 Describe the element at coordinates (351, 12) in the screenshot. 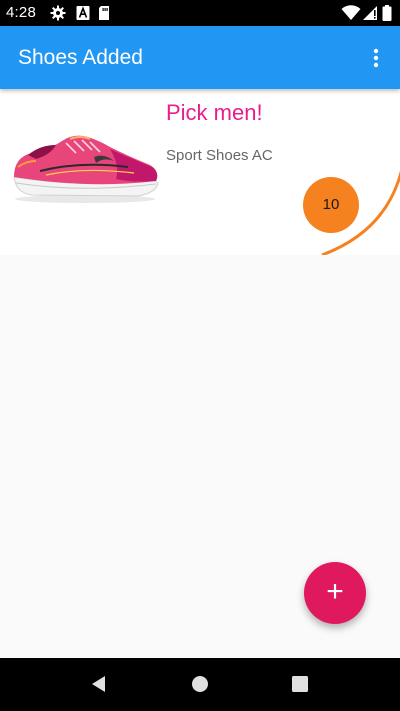

I see `wifi-icon` at that location.